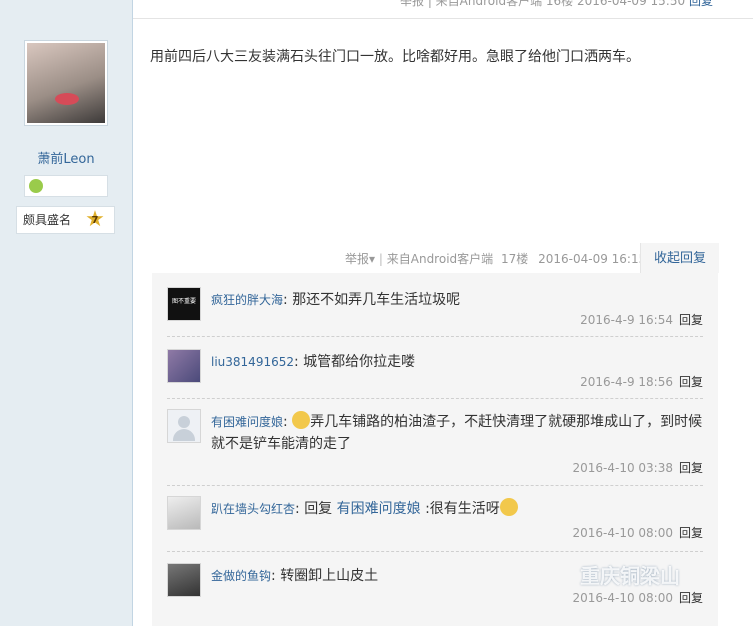 The width and height of the screenshot is (753, 626). Describe the element at coordinates (376, 300) in the screenshot. I see `reply-text: 那还不如弄几车生活垃圾呢` at that location.